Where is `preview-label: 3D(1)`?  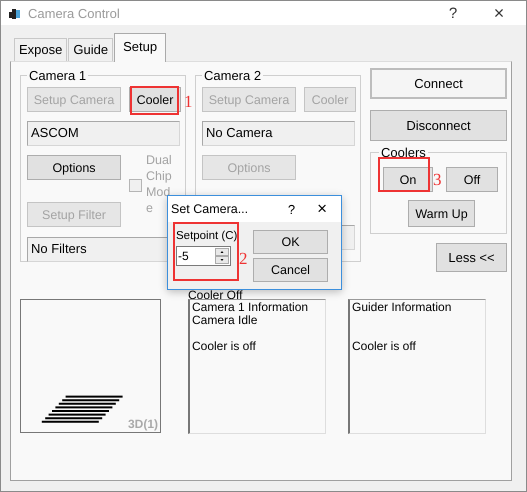
preview-label: 3D(1) is located at coordinates (143, 424).